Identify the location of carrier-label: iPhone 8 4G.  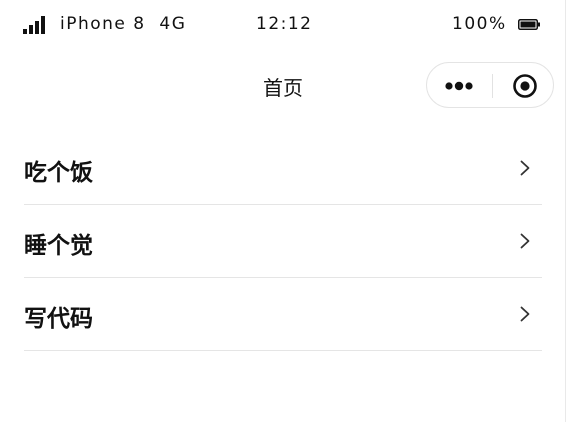
(123, 24).